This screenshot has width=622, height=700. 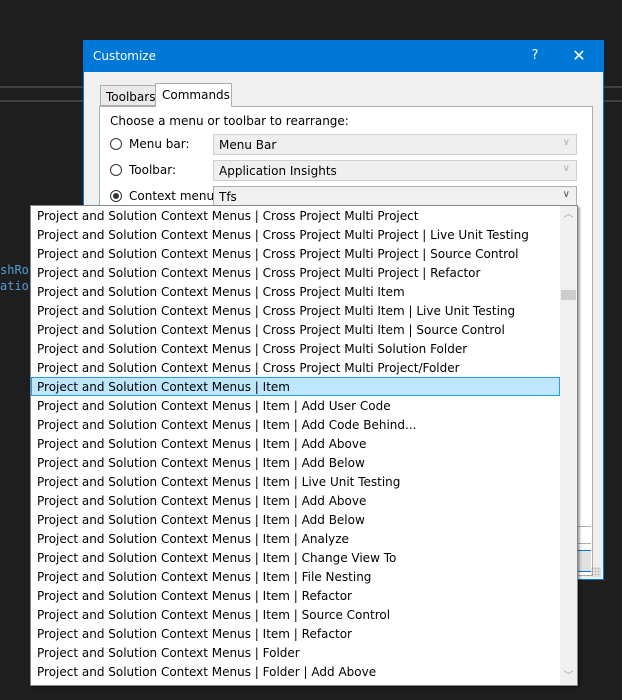 I want to click on scroll-down-icon: ﹀, so click(x=568, y=676).